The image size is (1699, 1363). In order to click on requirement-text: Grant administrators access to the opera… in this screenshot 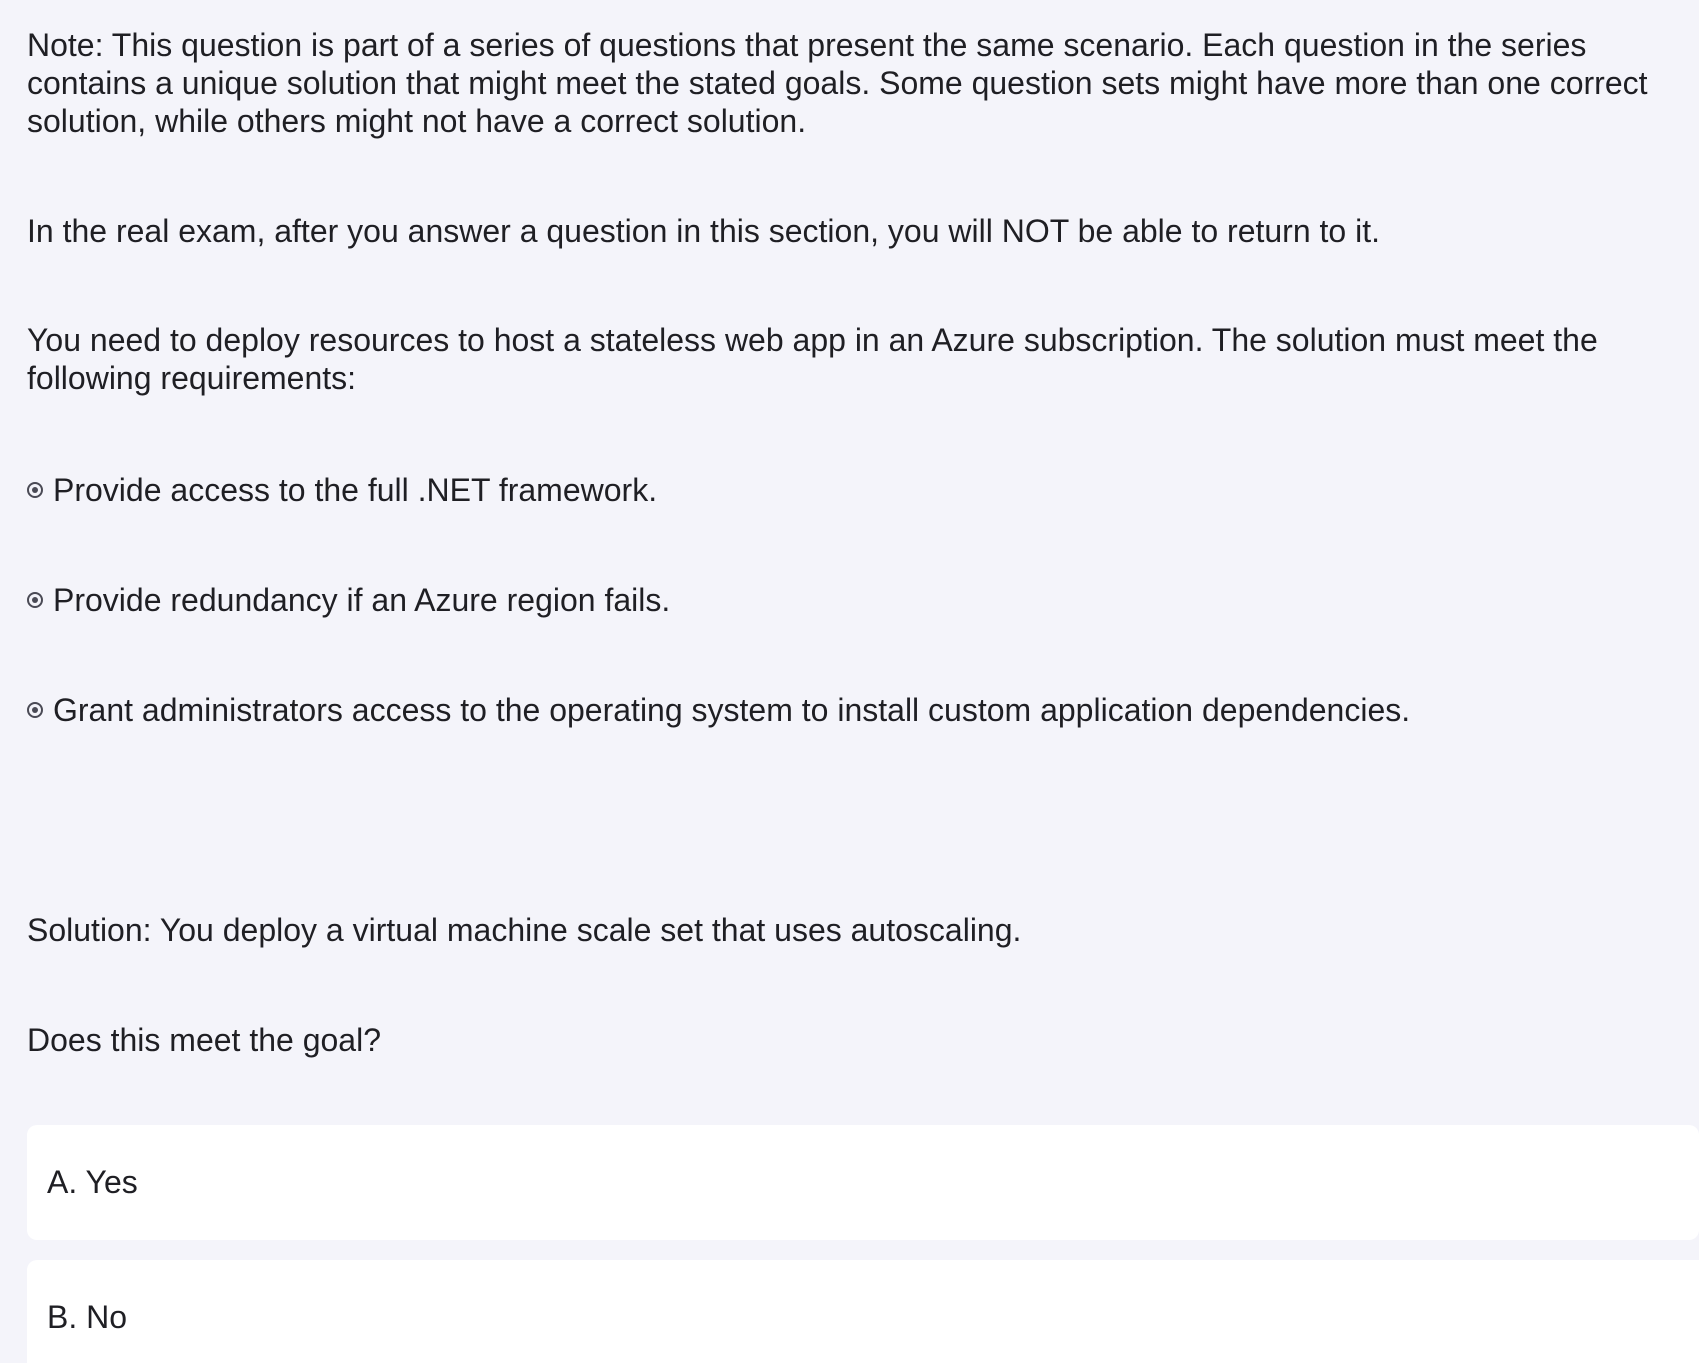, I will do `click(732, 710)`.